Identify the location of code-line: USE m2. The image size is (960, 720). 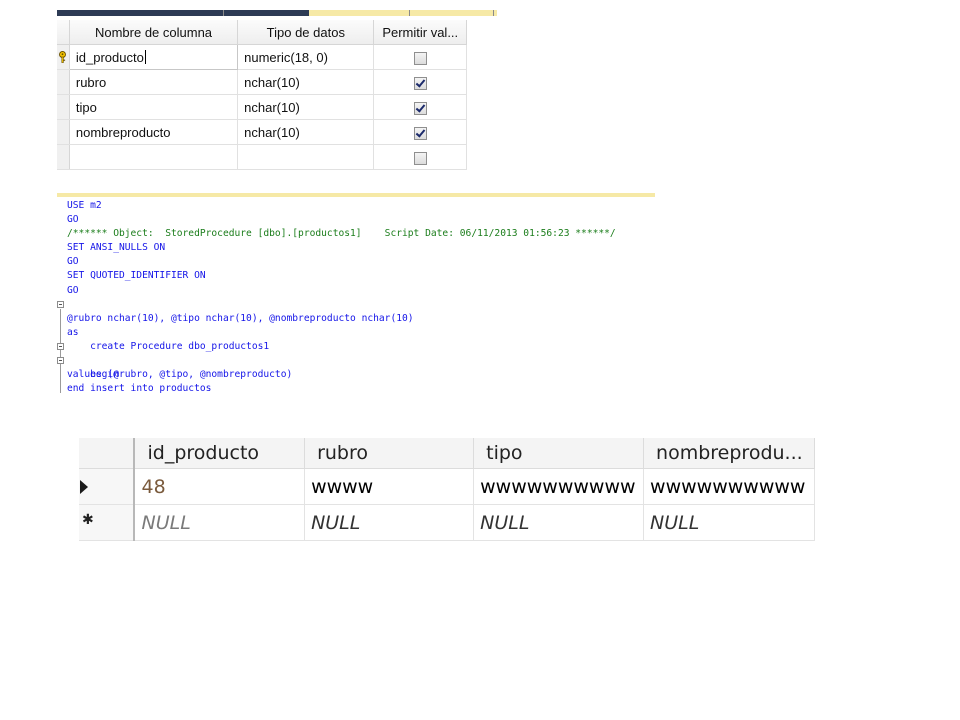
(366, 206).